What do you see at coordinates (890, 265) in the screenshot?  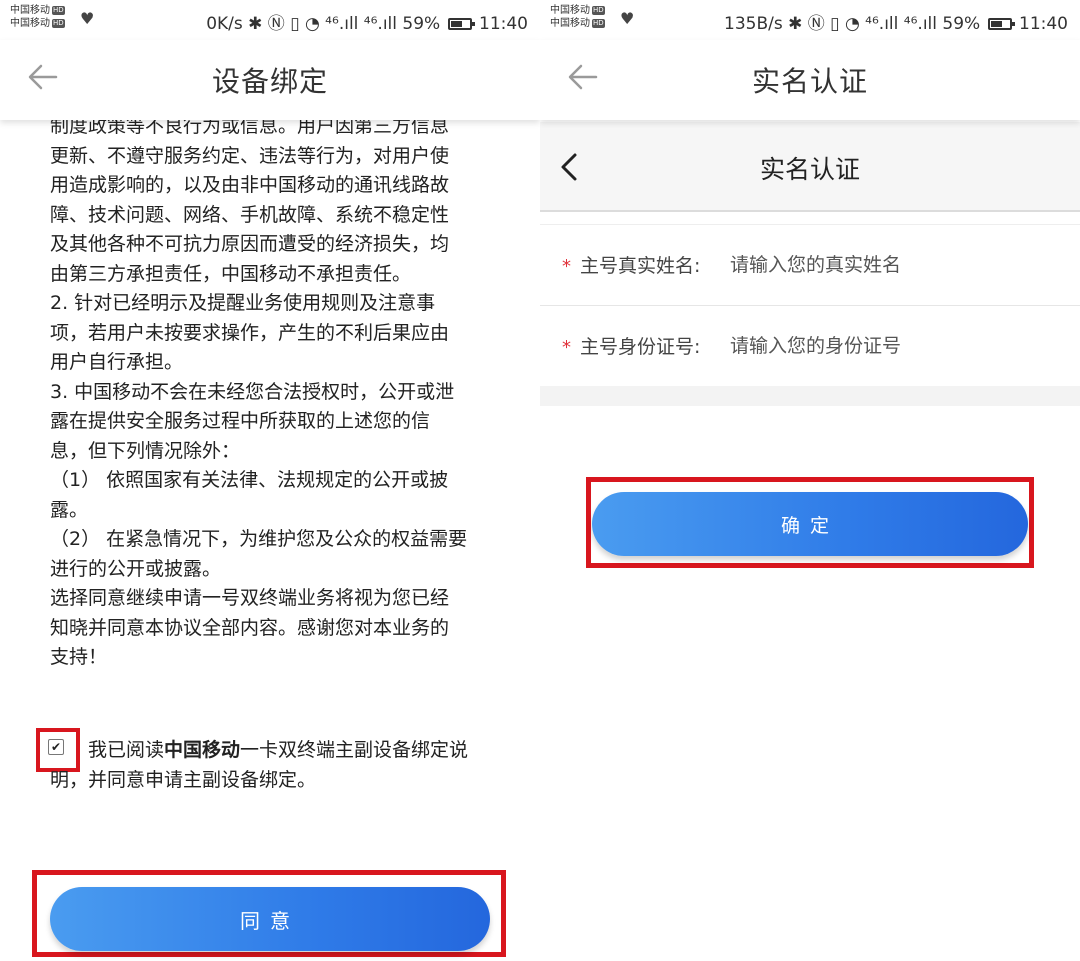 I see `real-name-input` at bounding box center [890, 265].